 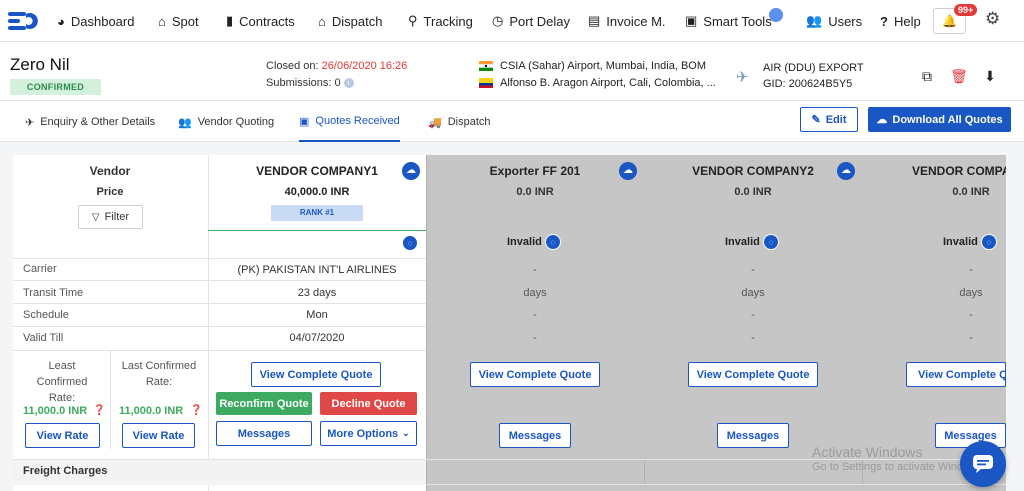 What do you see at coordinates (498, 20) in the screenshot?
I see `clock-icon: ◷` at bounding box center [498, 20].